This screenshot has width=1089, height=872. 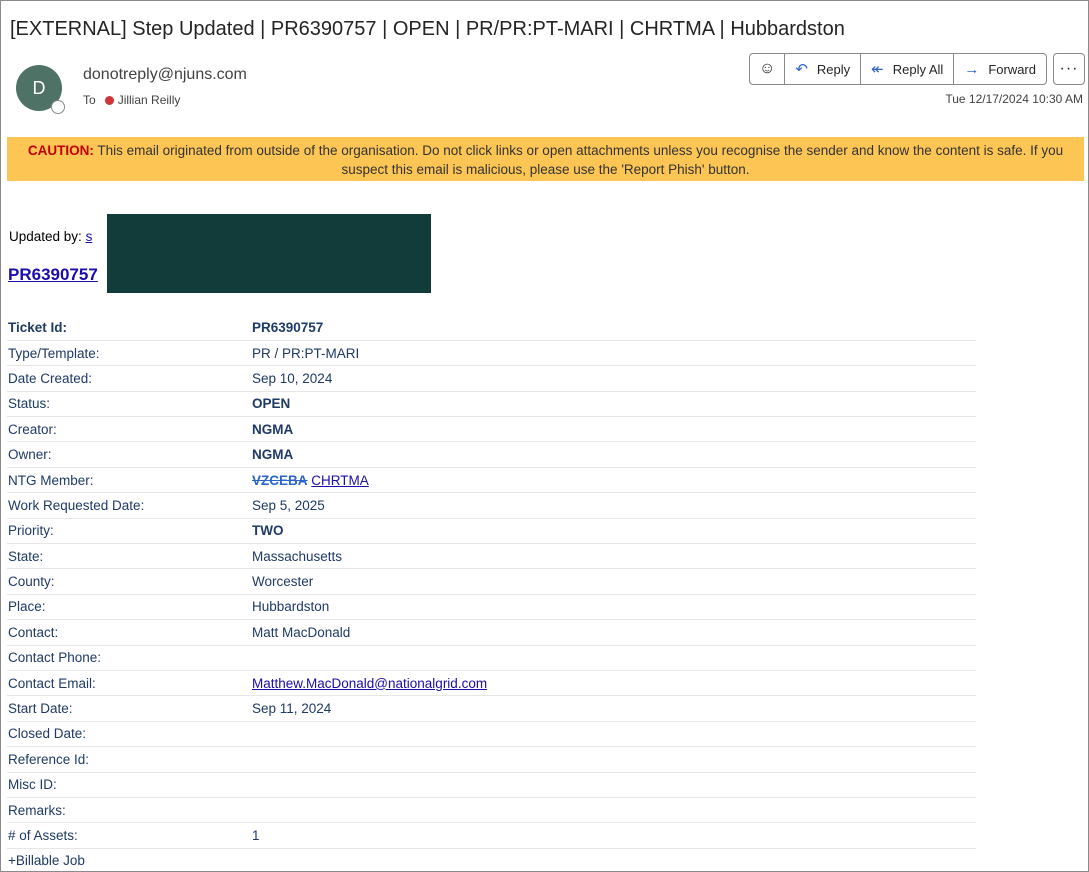 What do you see at coordinates (89, 236) in the screenshot?
I see `updated-by-link: s` at bounding box center [89, 236].